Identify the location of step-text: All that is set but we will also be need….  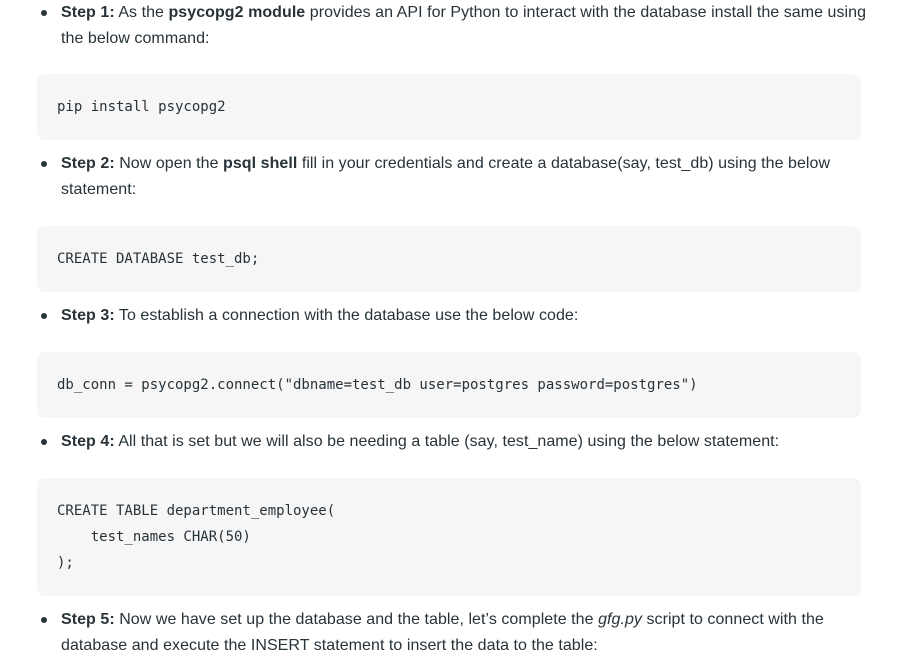
(447, 441).